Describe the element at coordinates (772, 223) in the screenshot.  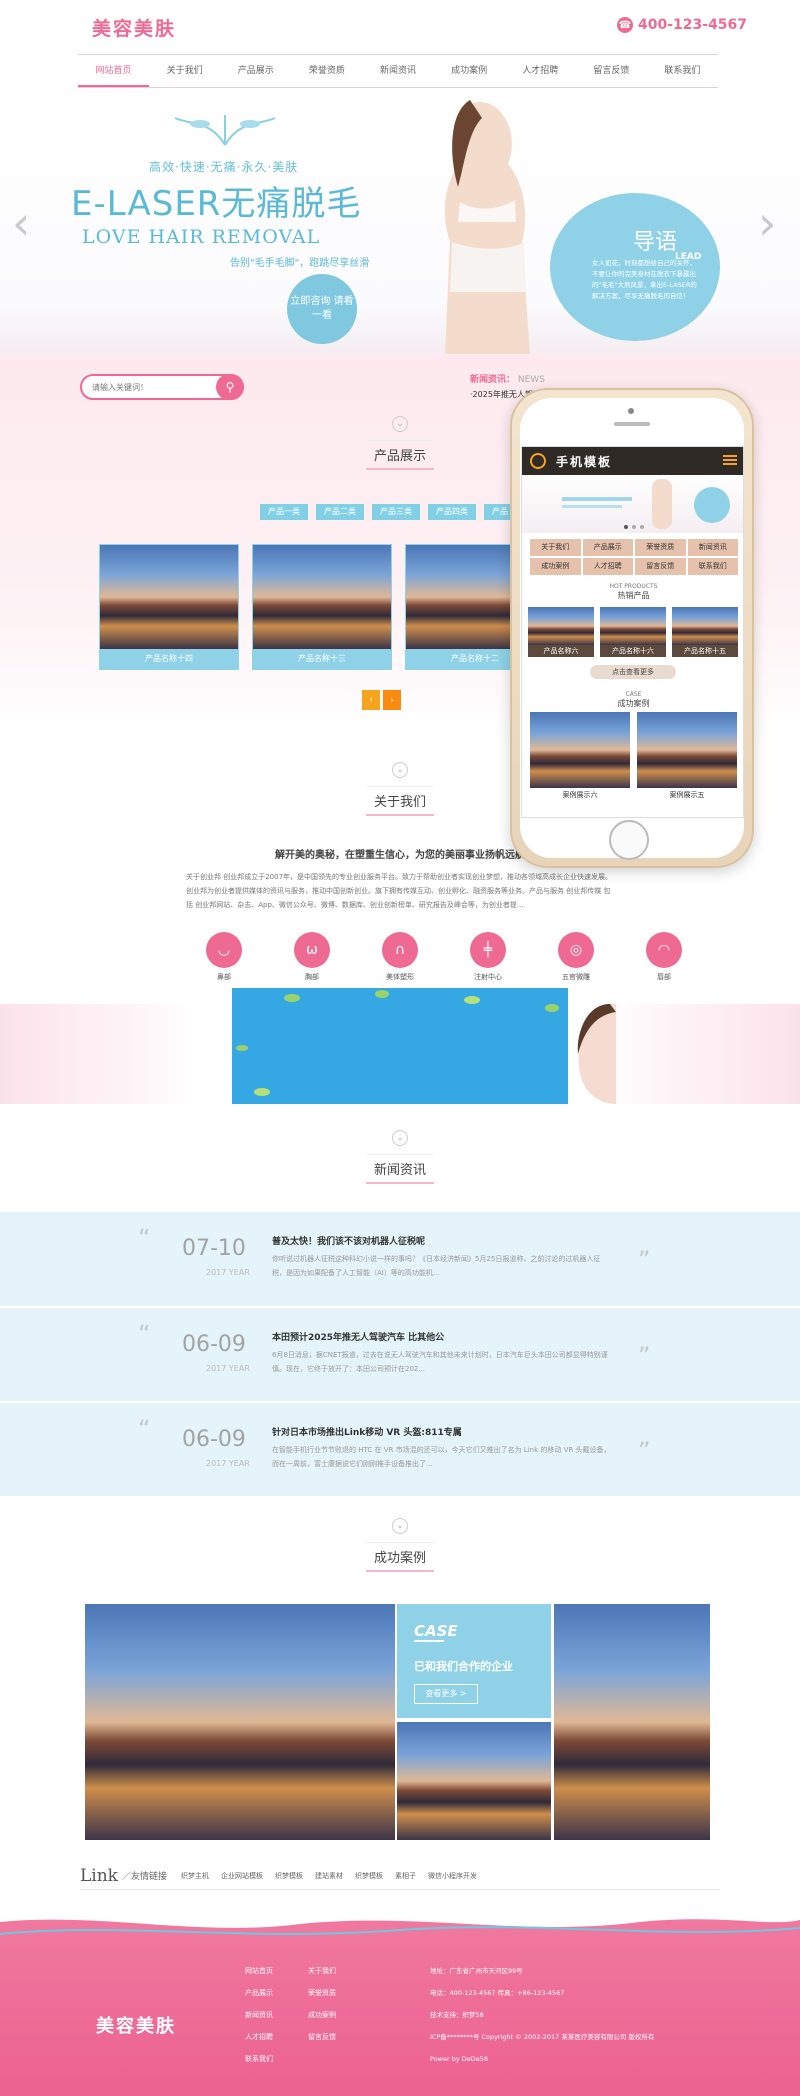
I see `banner-next-arrow-icon: ›` at that location.